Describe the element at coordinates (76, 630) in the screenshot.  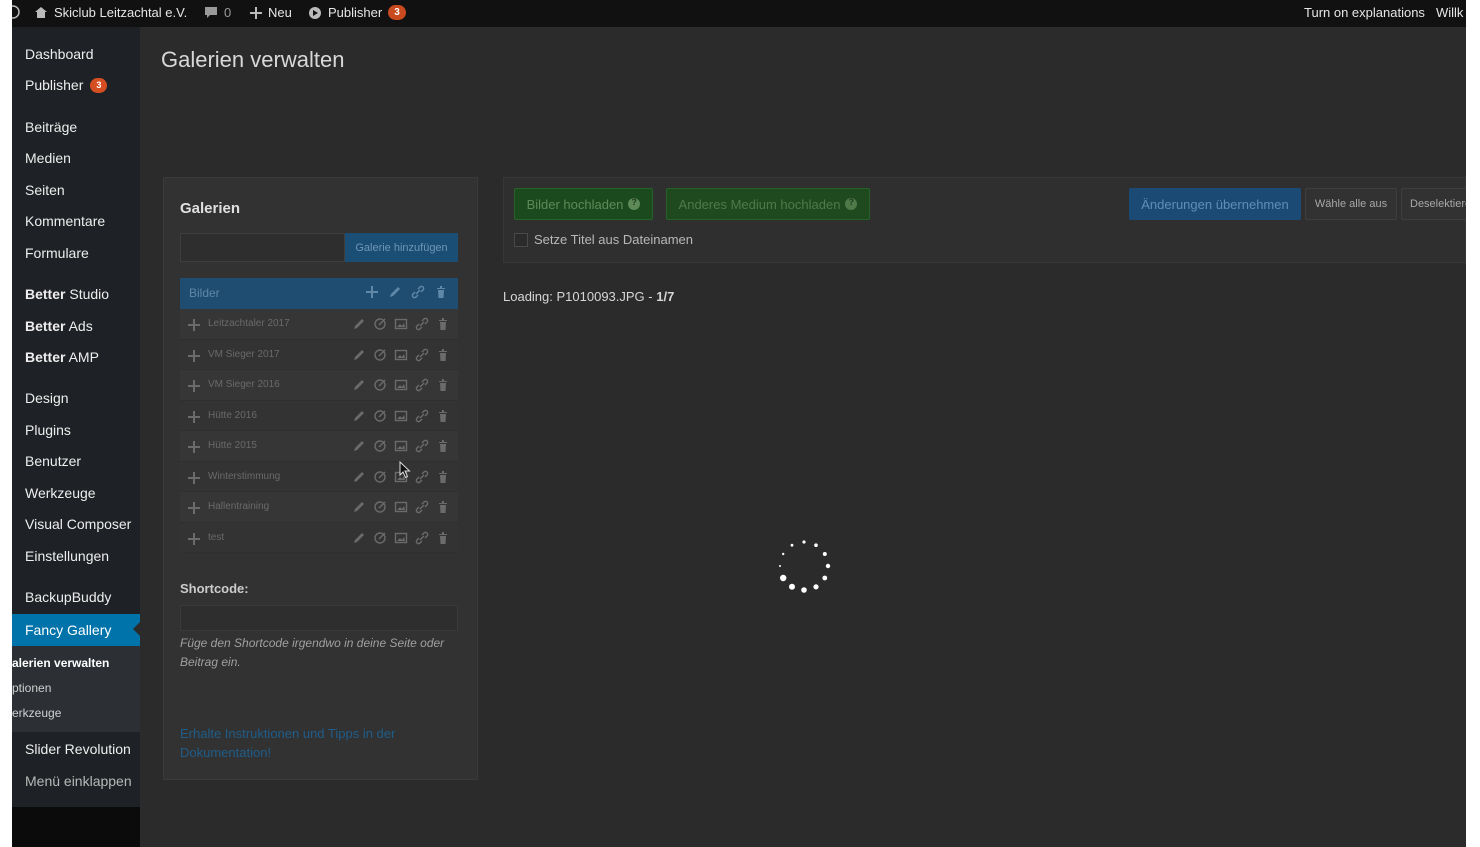
I see `sidebar-item-fancy-gallery: Fancy Gallery` at that location.